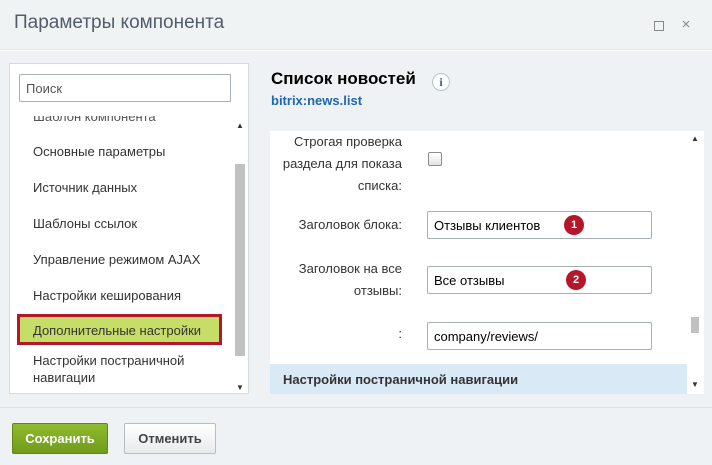  Describe the element at coordinates (356, 25) in the screenshot. I see `dialog-titlebar: Параметры компонента ×` at that location.